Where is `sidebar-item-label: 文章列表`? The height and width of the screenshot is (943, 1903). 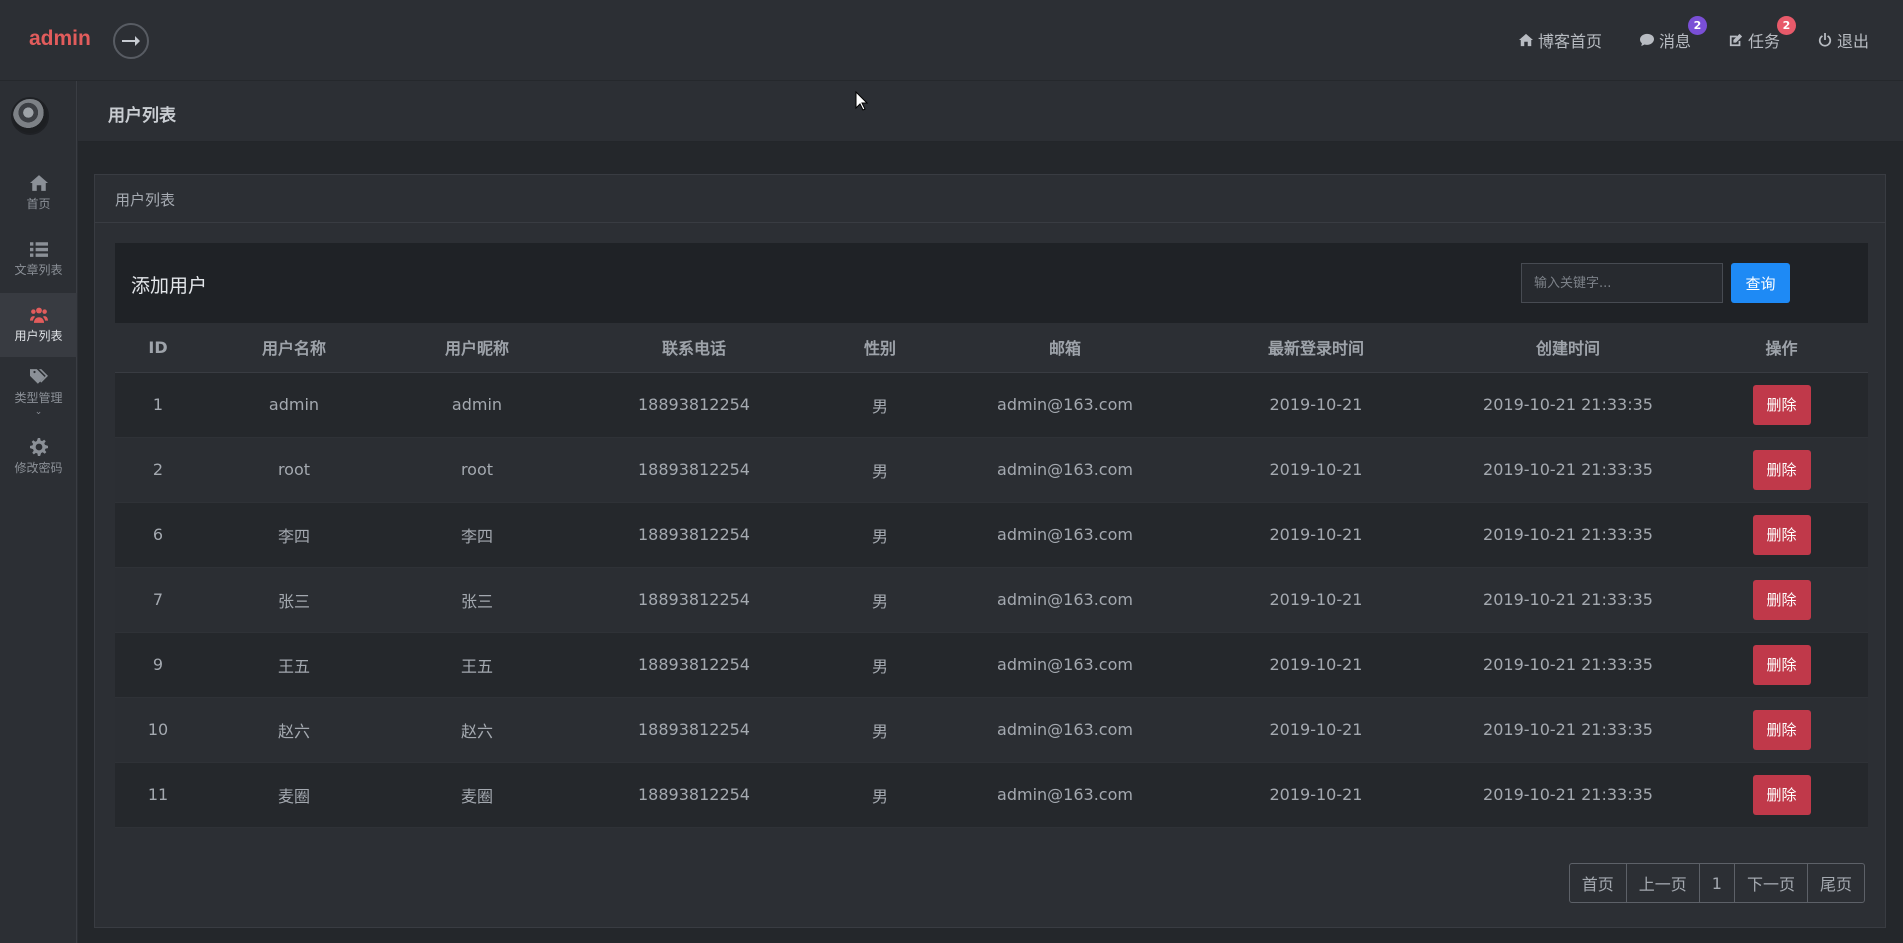 sidebar-item-label: 文章列表 is located at coordinates (38, 270).